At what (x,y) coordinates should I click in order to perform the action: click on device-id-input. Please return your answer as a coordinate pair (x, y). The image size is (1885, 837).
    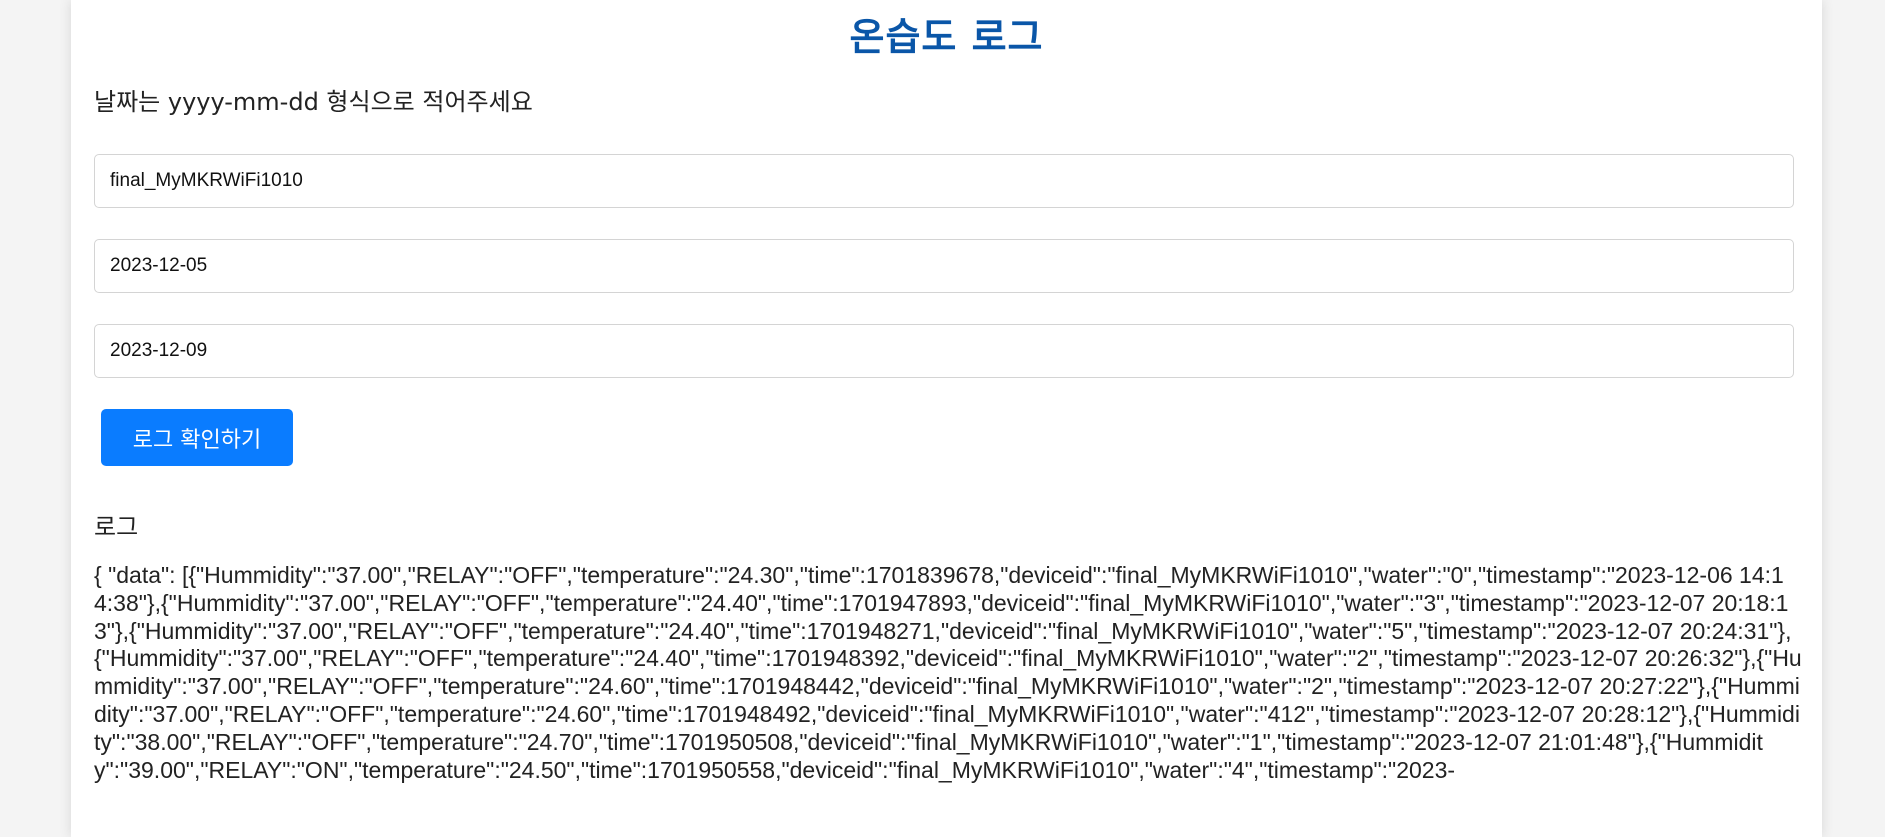
    Looking at the image, I should click on (944, 181).